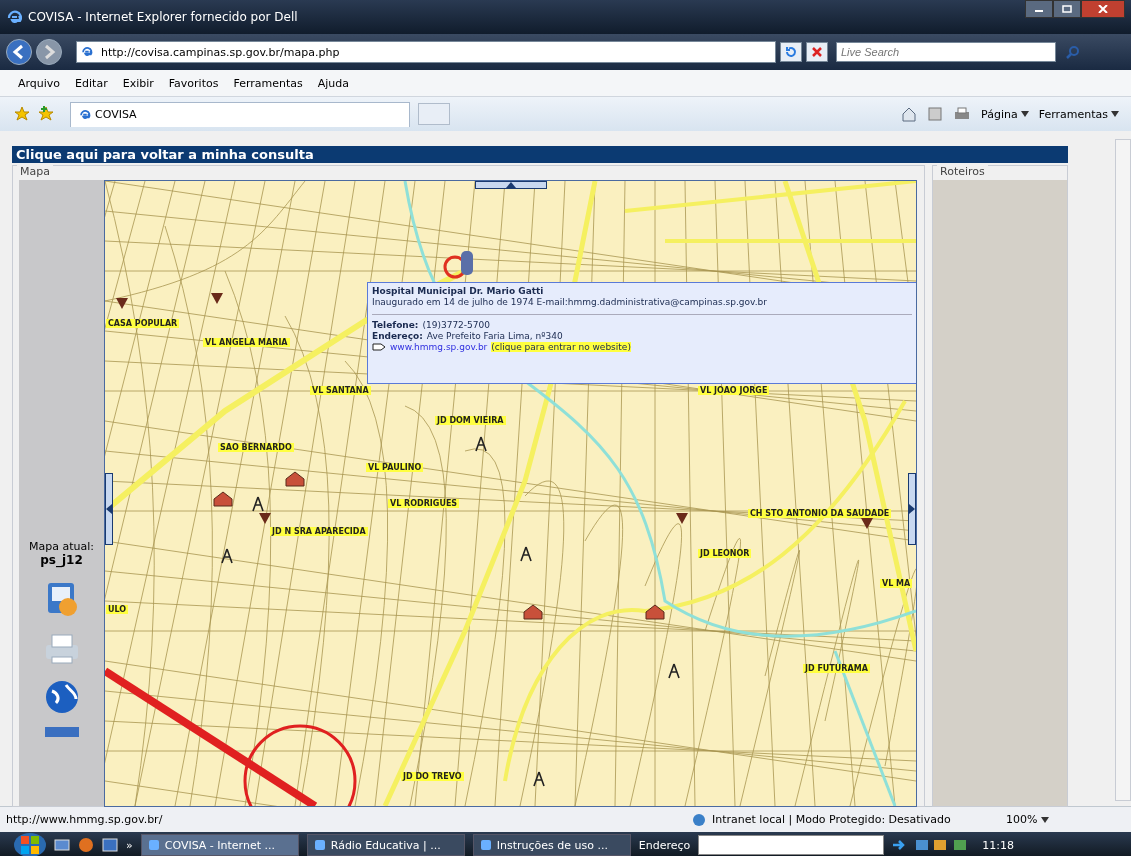 The height and width of the screenshot is (856, 1131). Describe the element at coordinates (1123, 470) in the screenshot. I see `vertical-scrollbar` at that location.